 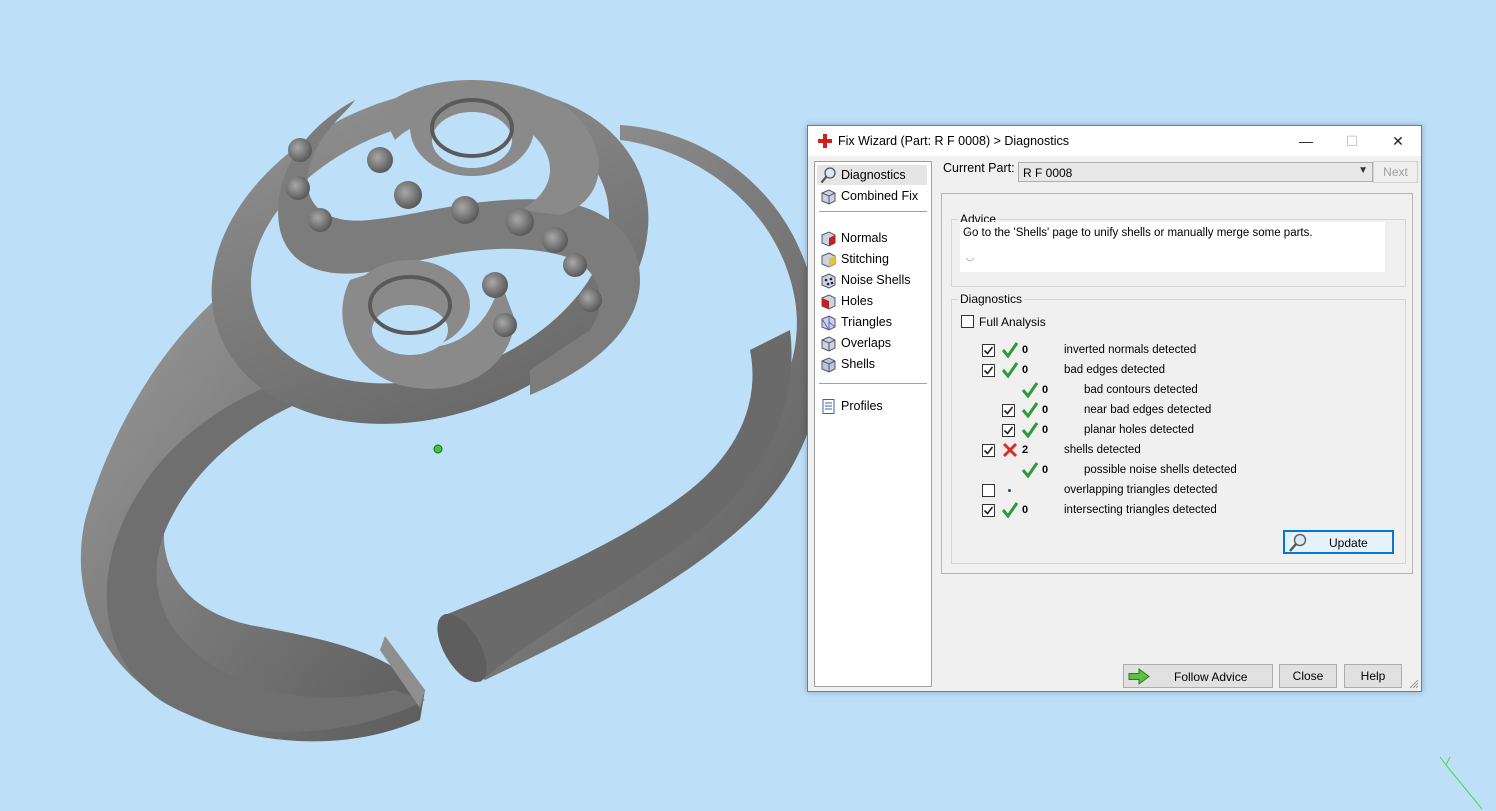 What do you see at coordinates (825, 141) in the screenshot?
I see `red-cross-icon` at bounding box center [825, 141].